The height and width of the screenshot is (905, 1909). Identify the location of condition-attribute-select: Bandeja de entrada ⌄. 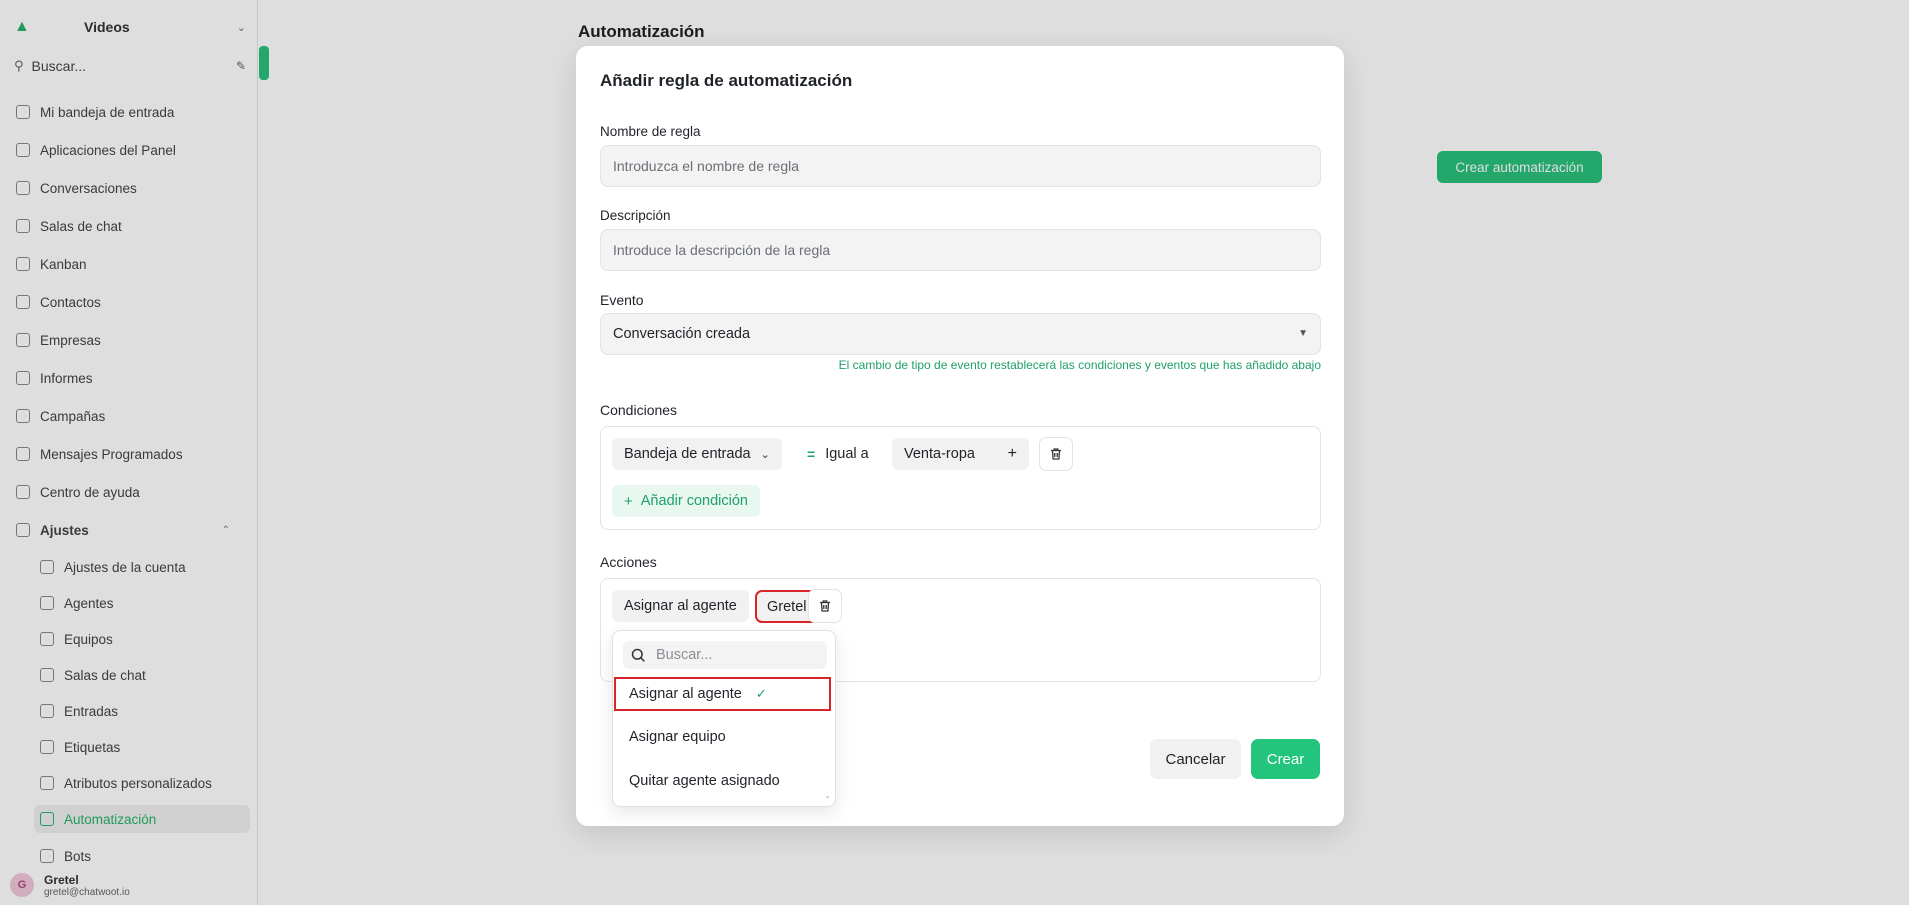
(697, 454).